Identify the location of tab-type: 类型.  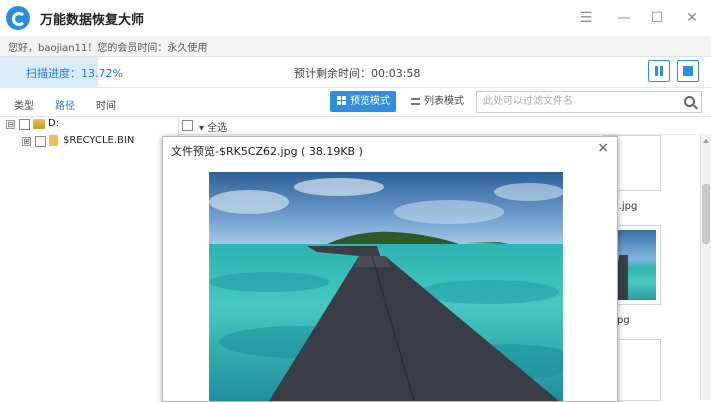
(24, 104).